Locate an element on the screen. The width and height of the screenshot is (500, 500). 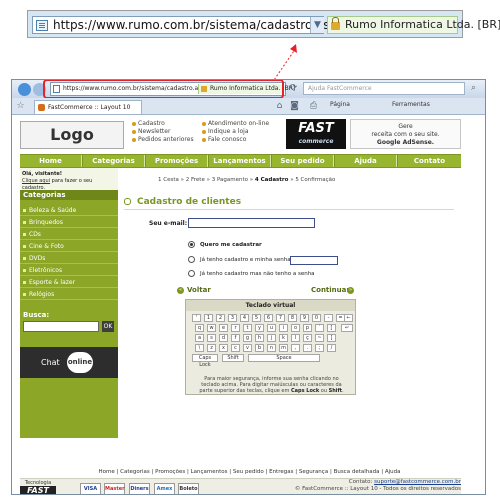
keyboard-key: a is located at coordinates (199, 338).